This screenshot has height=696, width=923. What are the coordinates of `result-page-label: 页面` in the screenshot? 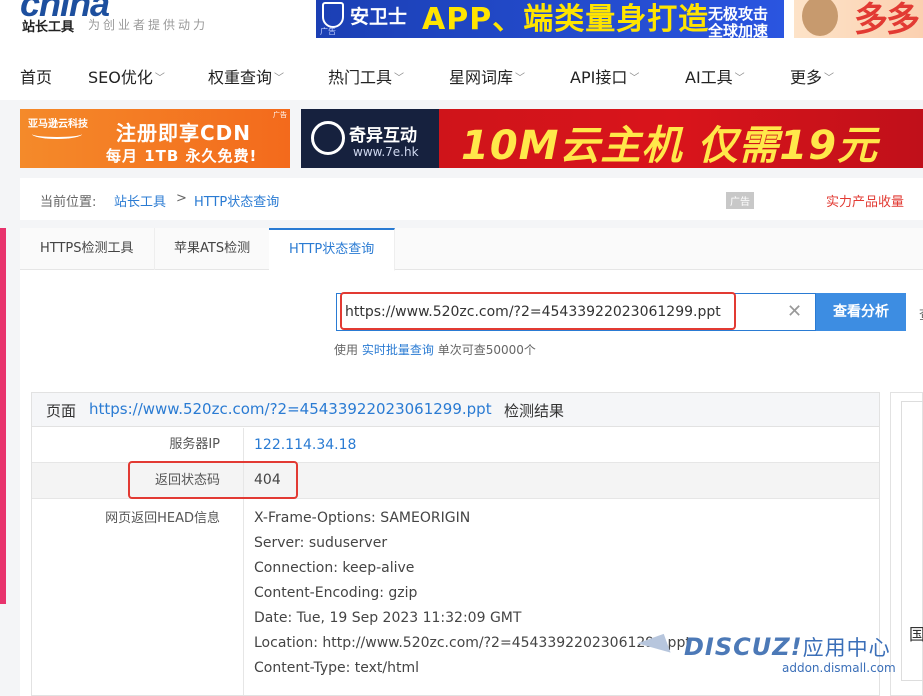 It's located at (61, 411).